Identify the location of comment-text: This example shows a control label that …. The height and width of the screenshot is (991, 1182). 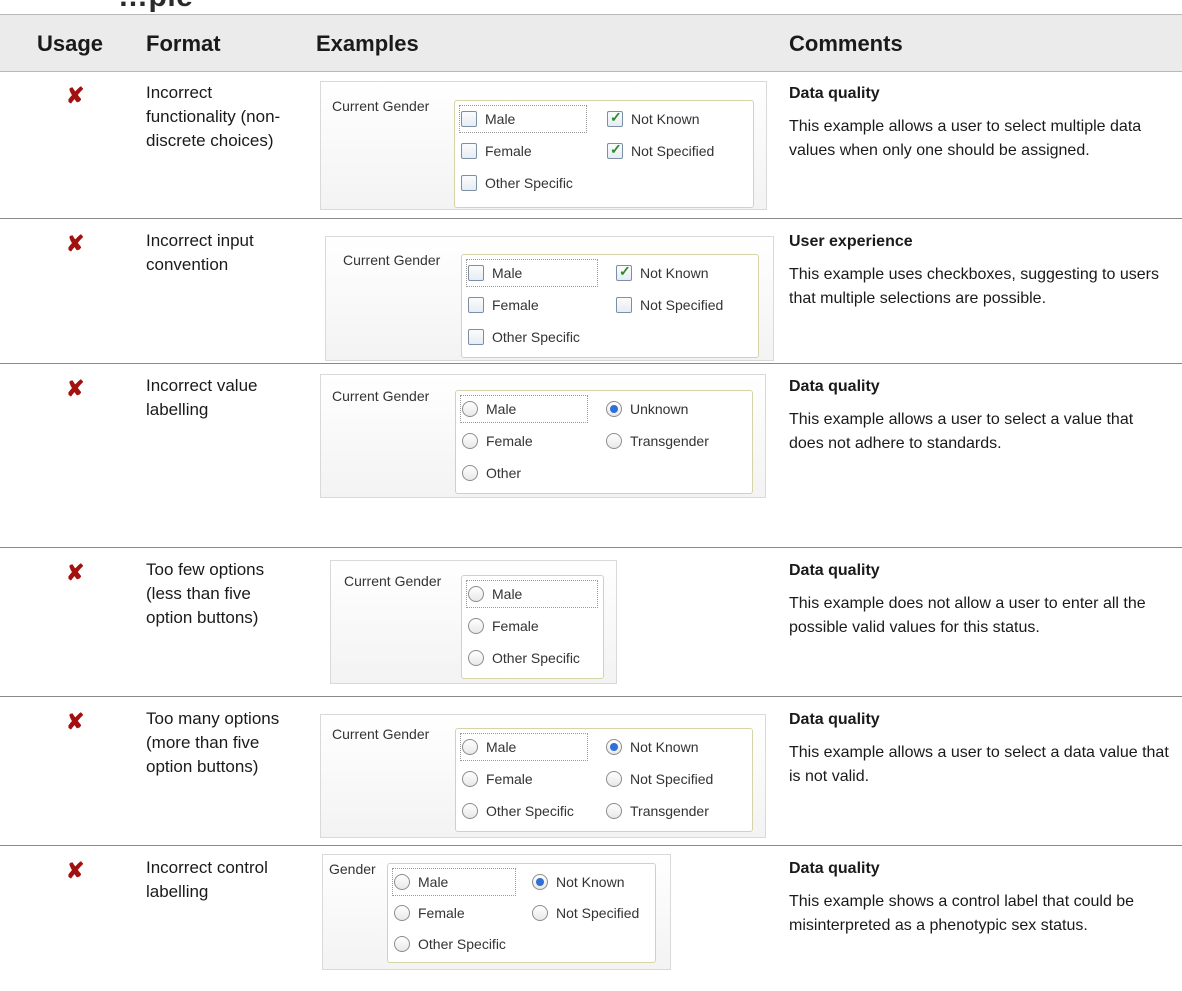
(962, 913).